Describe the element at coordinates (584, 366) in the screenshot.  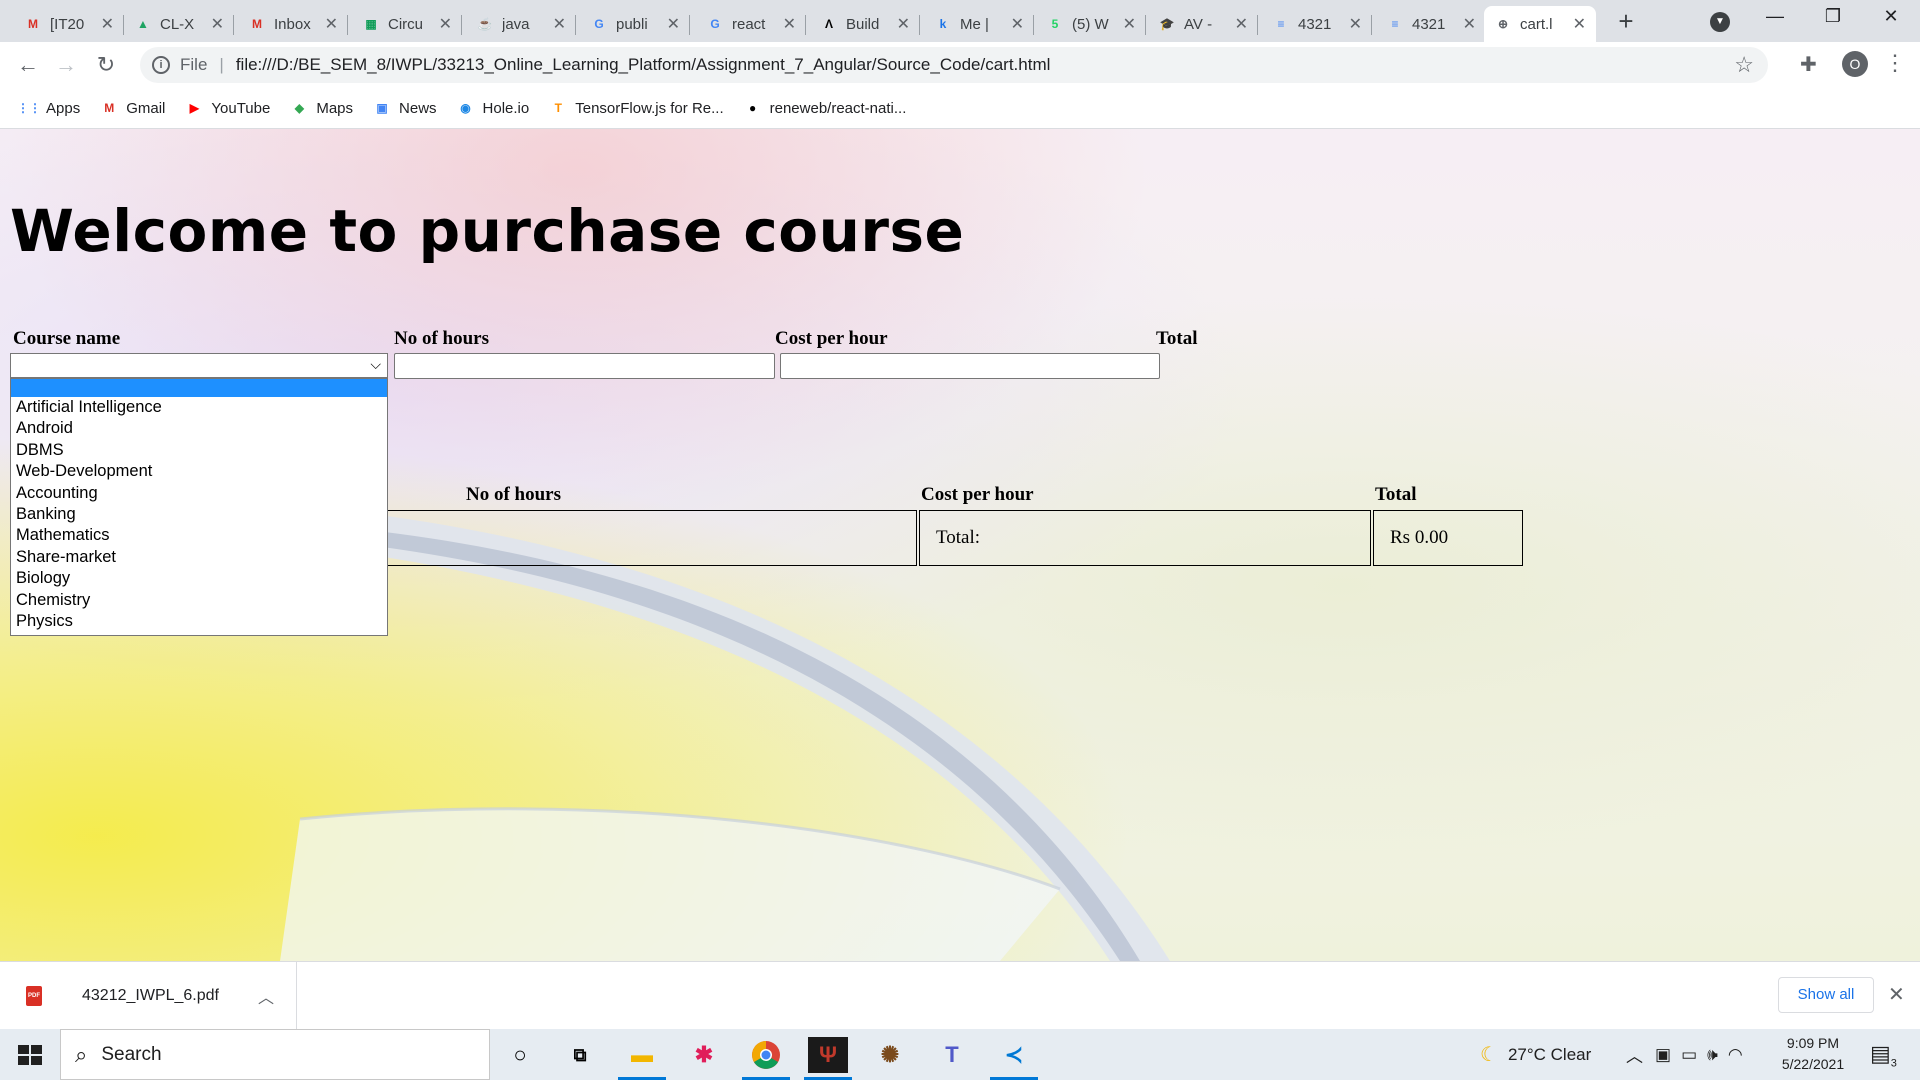
I see `hours-input` at that location.